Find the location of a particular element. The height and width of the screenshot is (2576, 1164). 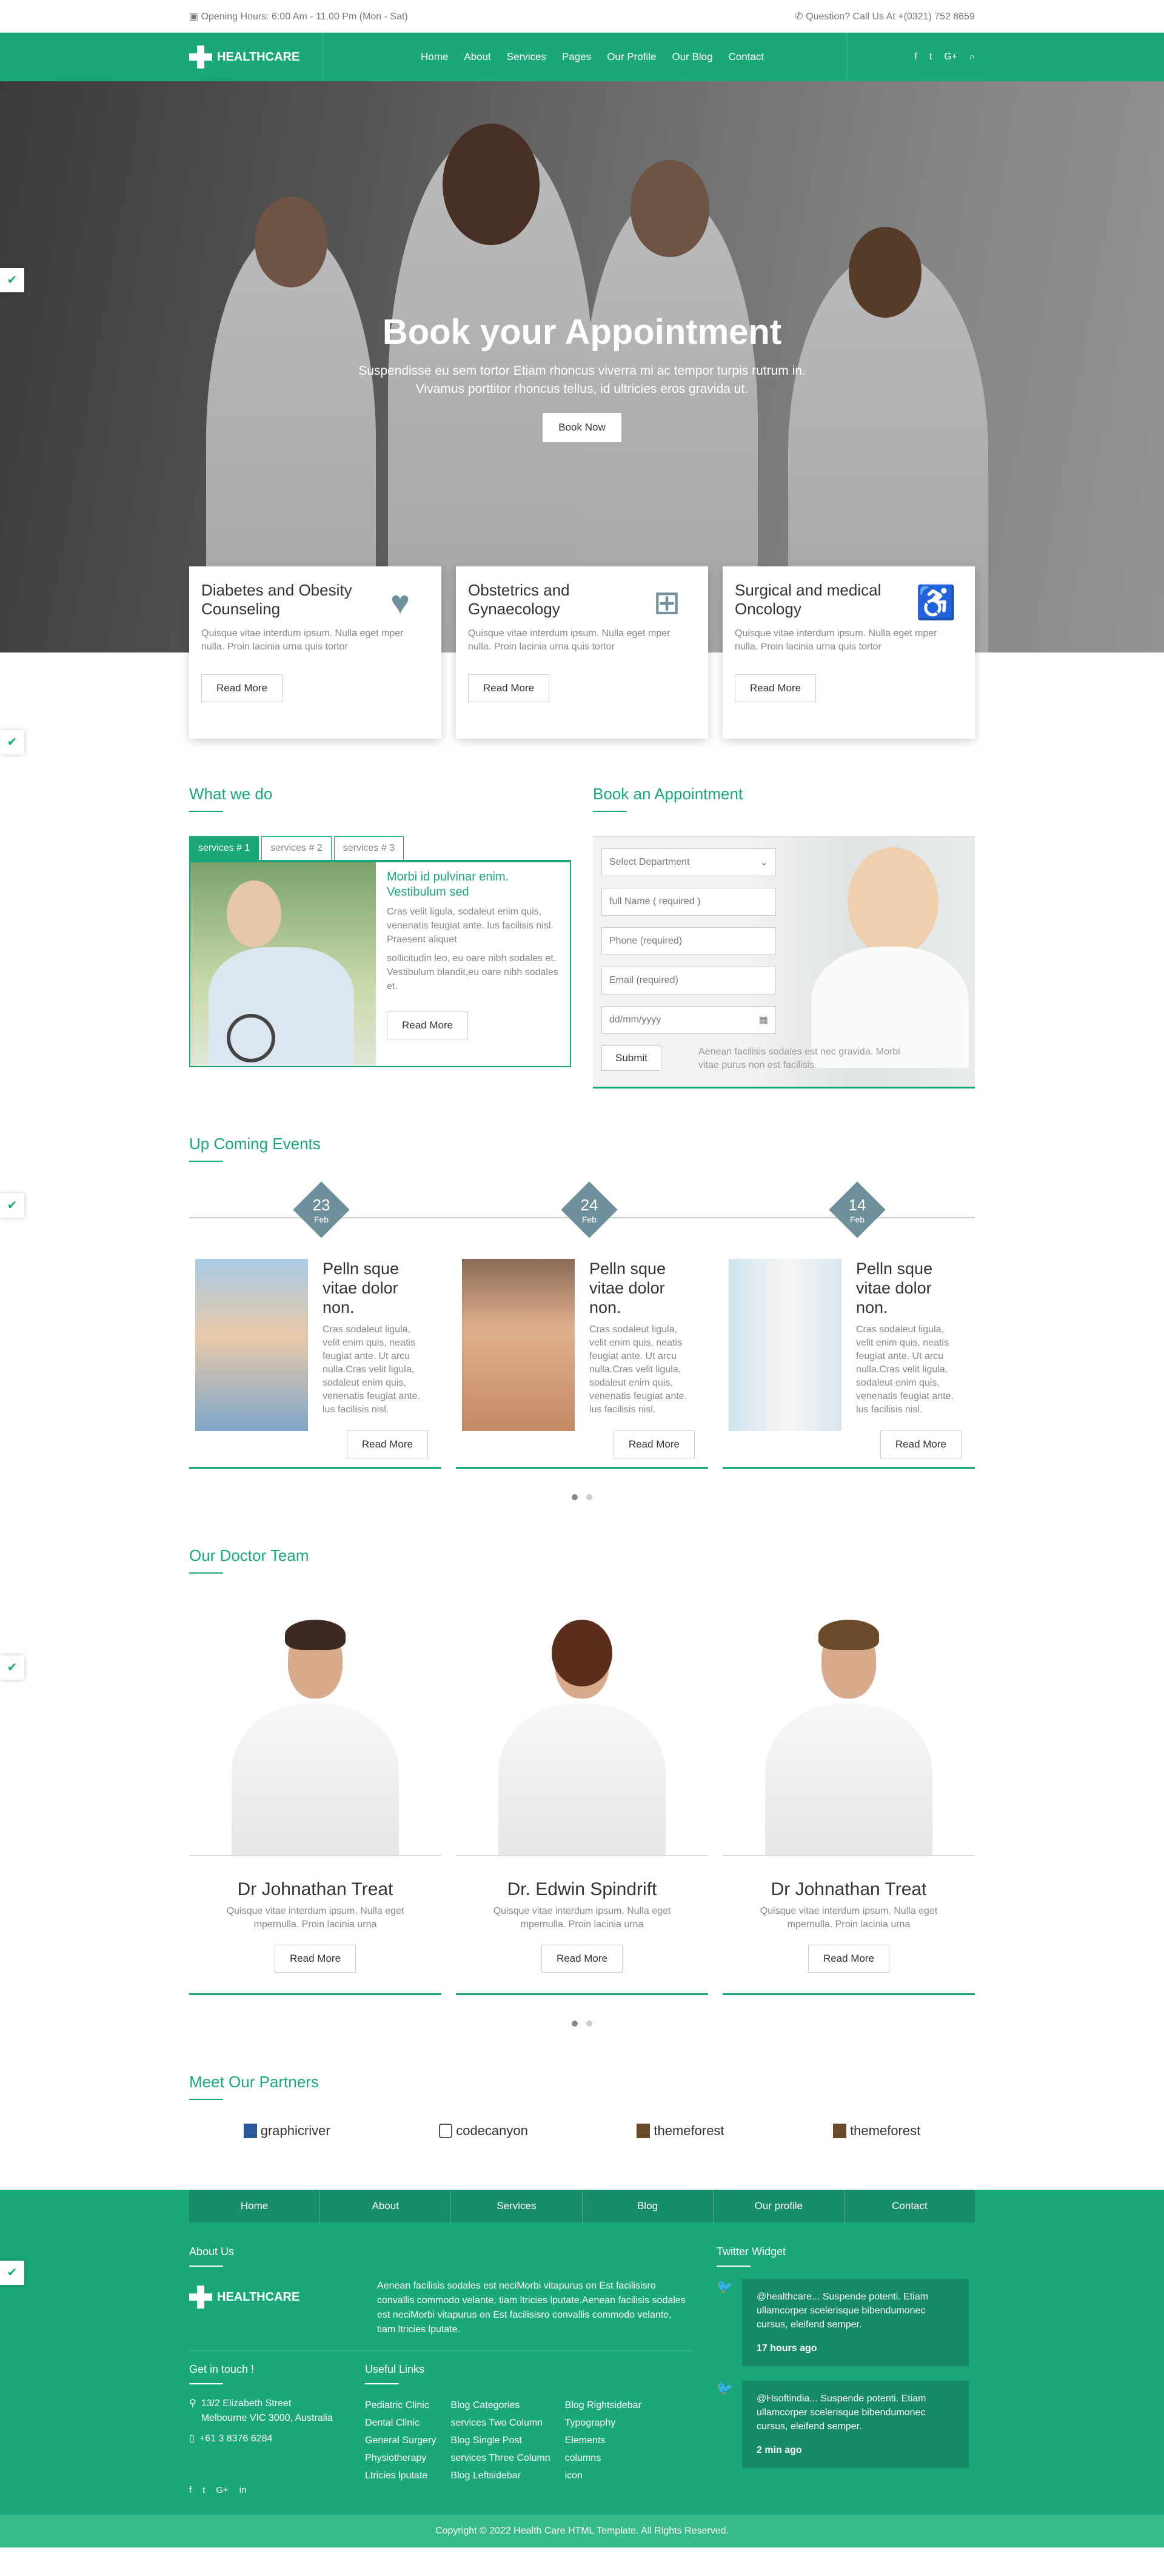

nav-pages: Pages is located at coordinates (576, 57).